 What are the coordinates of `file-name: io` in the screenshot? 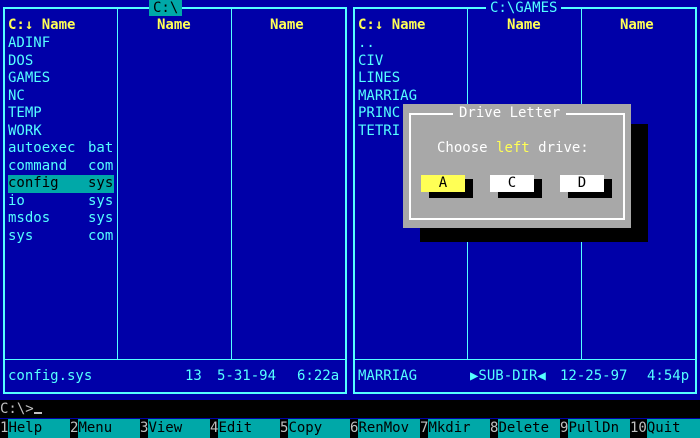 It's located at (16, 200).